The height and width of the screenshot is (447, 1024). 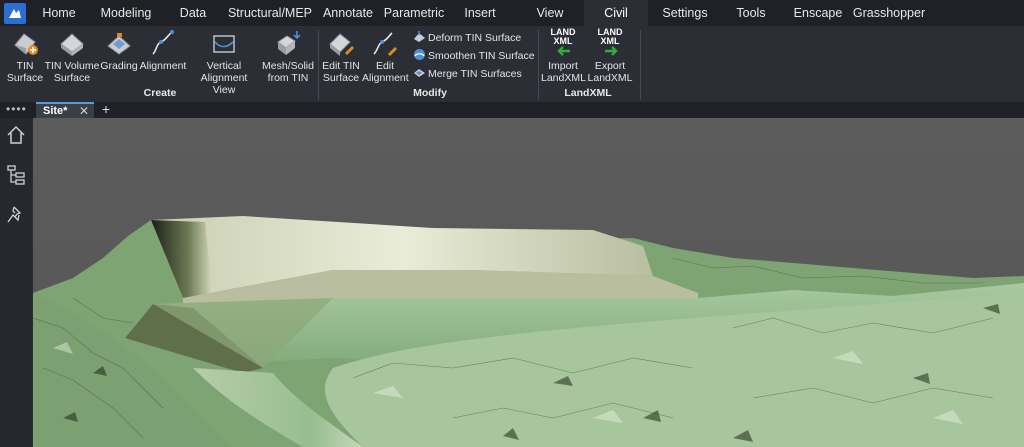 I want to click on tab-annotate: Annotate, so click(x=348, y=13).